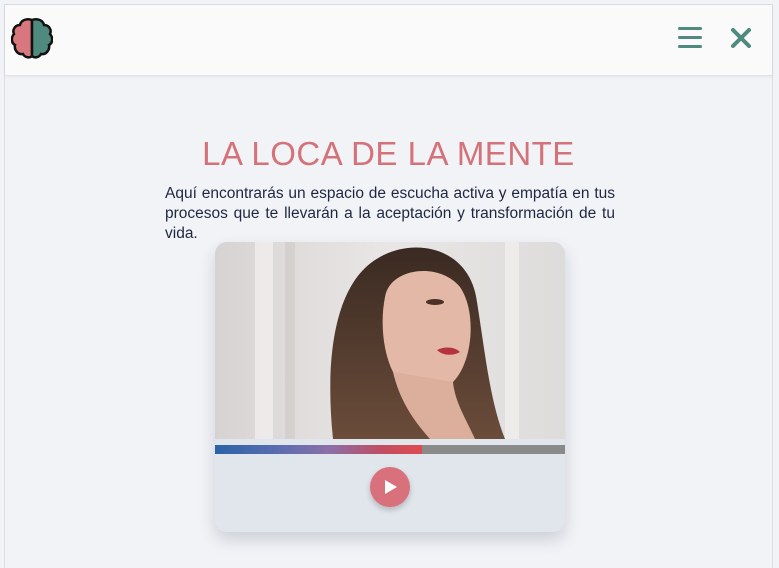  I want to click on brain-logo-icon, so click(32, 38).